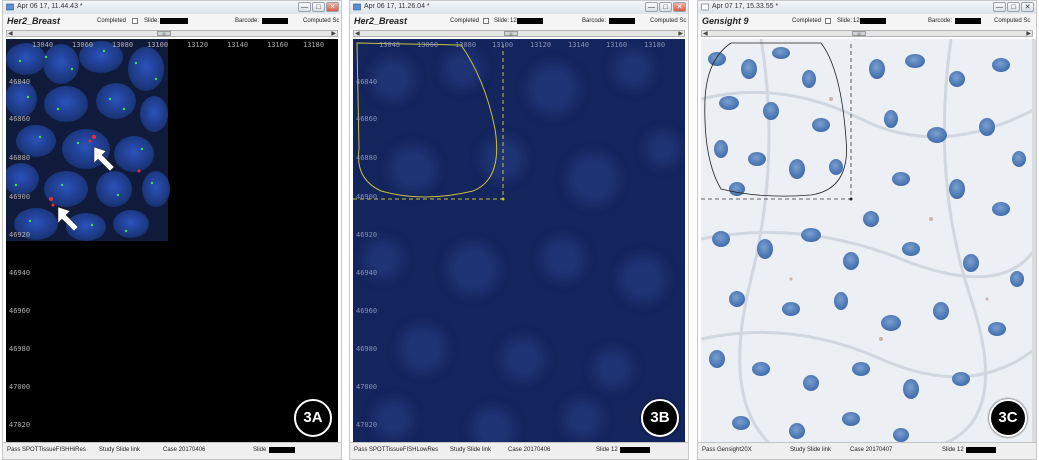 This screenshot has height=460, width=1039. I want to click on window-title: Apr 06 17, 11.44.43 *, so click(50, 6).